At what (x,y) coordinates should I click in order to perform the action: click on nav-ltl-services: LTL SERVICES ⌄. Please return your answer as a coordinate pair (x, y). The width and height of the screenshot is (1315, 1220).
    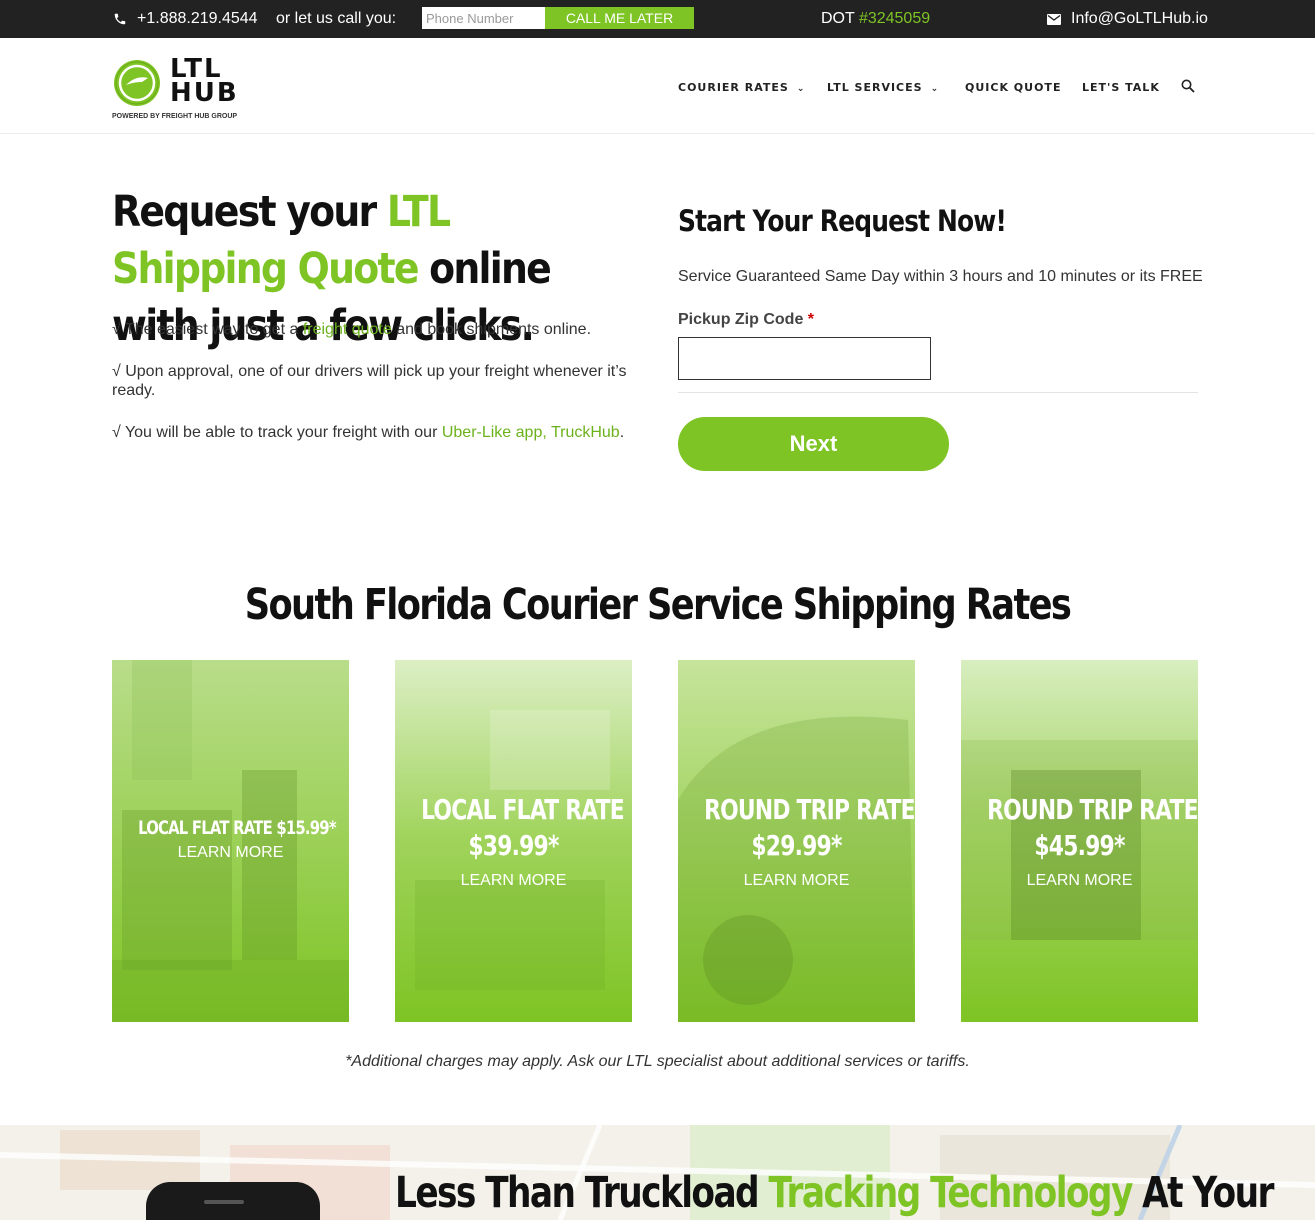
    Looking at the image, I should click on (883, 87).